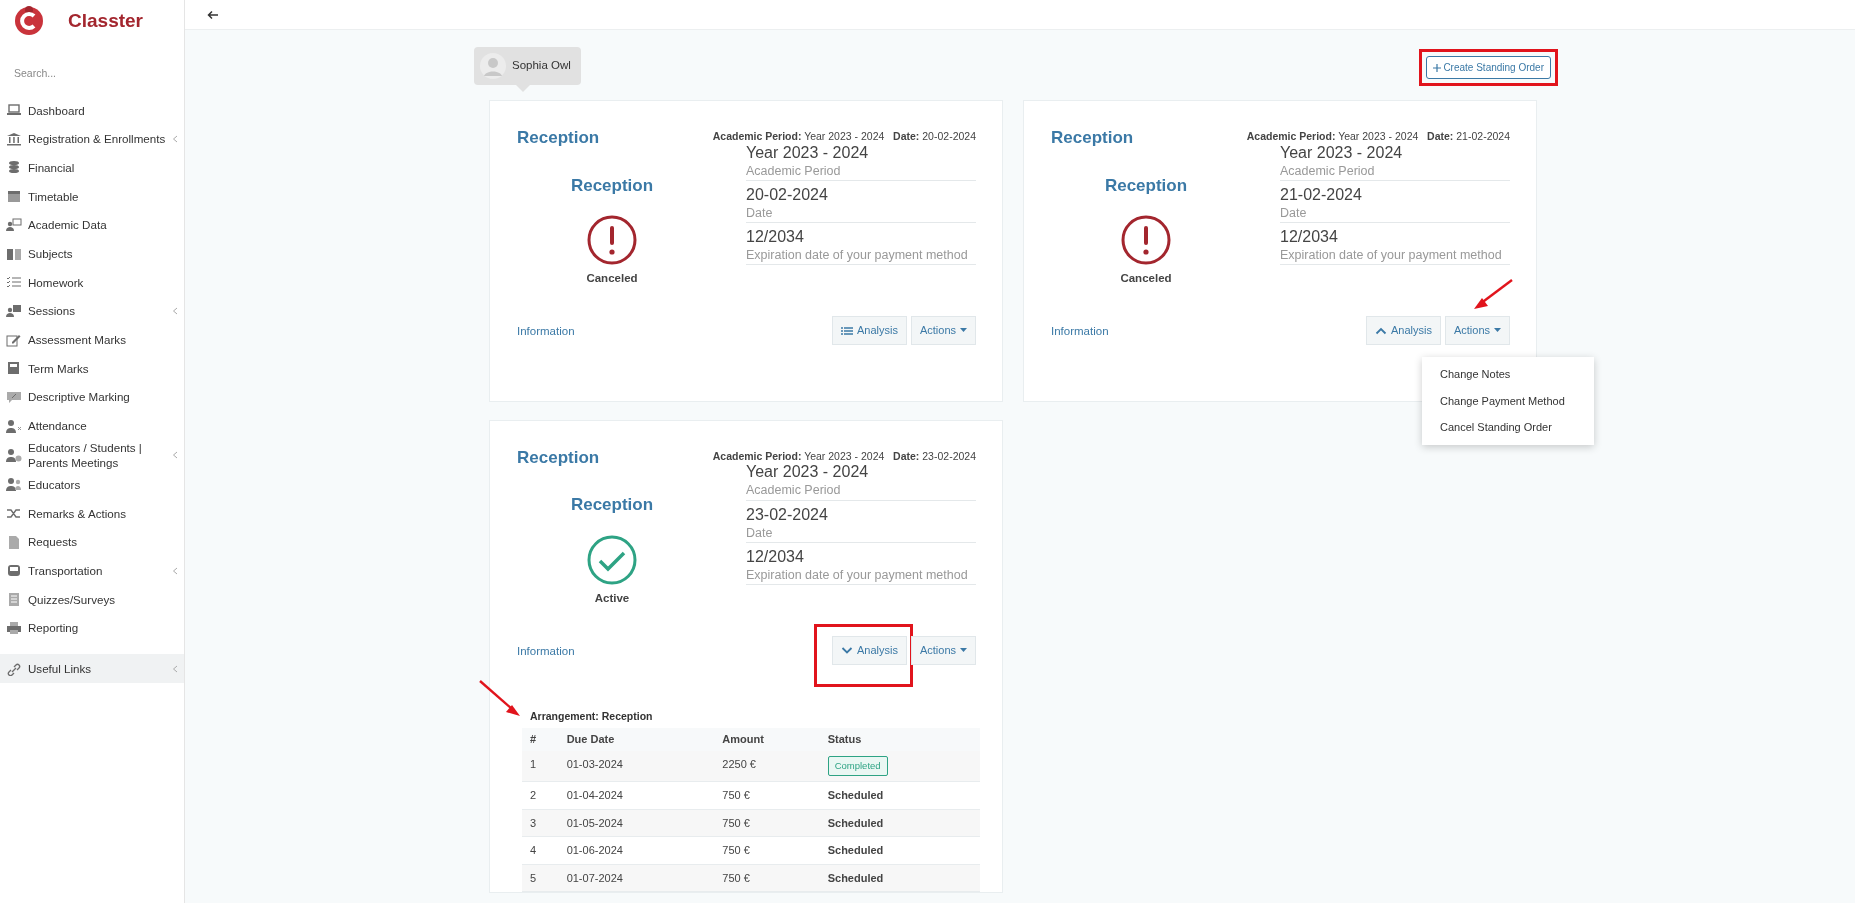 The width and height of the screenshot is (1855, 903). What do you see at coordinates (14, 110) in the screenshot?
I see `laptop-icon` at bounding box center [14, 110].